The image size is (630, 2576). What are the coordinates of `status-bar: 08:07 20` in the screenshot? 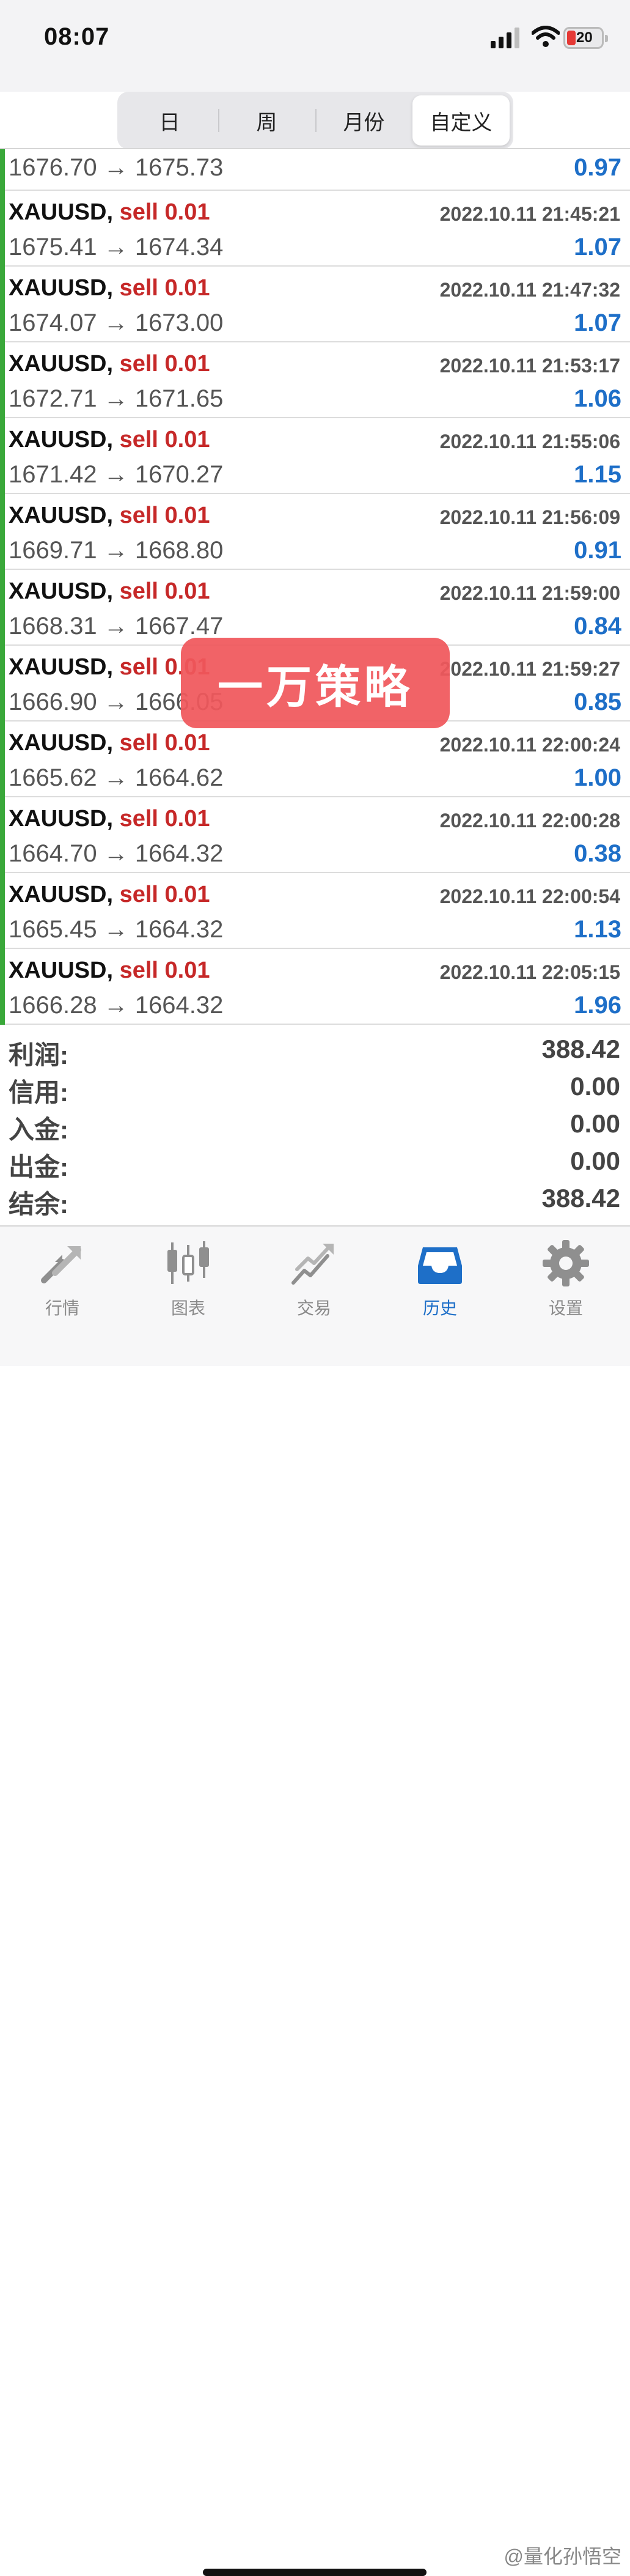 It's located at (315, 46).